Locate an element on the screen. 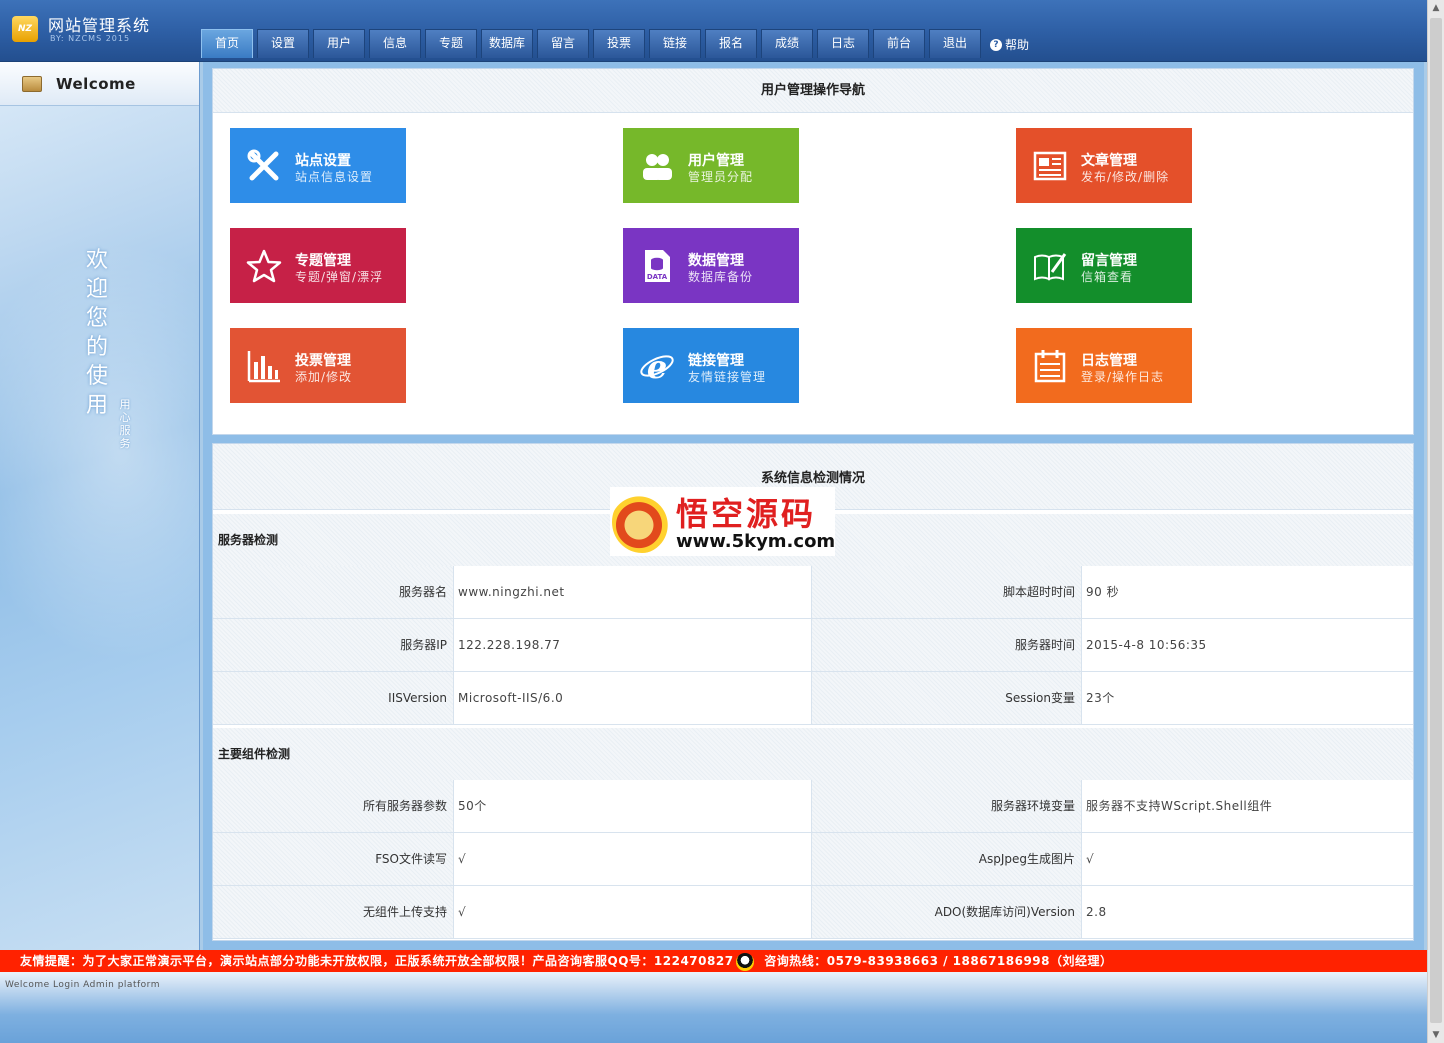 This screenshot has width=1444, height=1043. tile-subtitle: 添加/修改 is located at coordinates (324, 377).